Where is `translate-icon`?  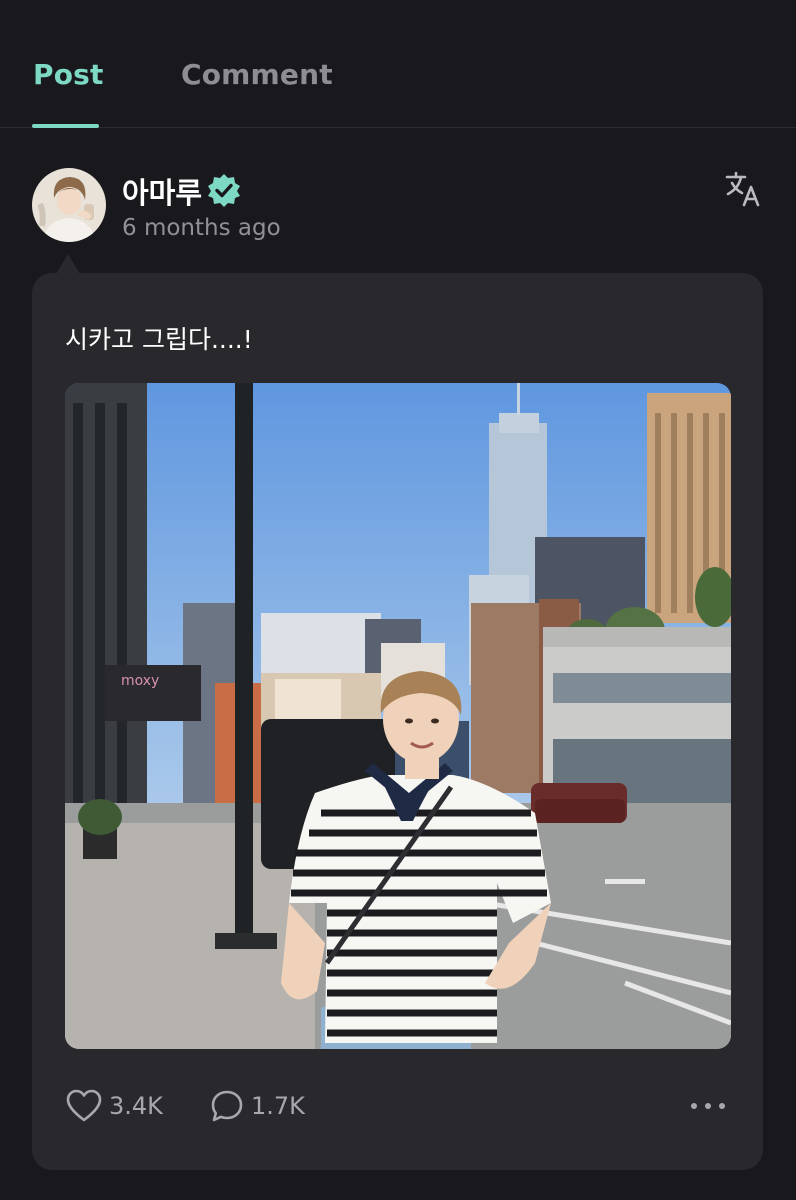
translate-icon is located at coordinates (743, 189).